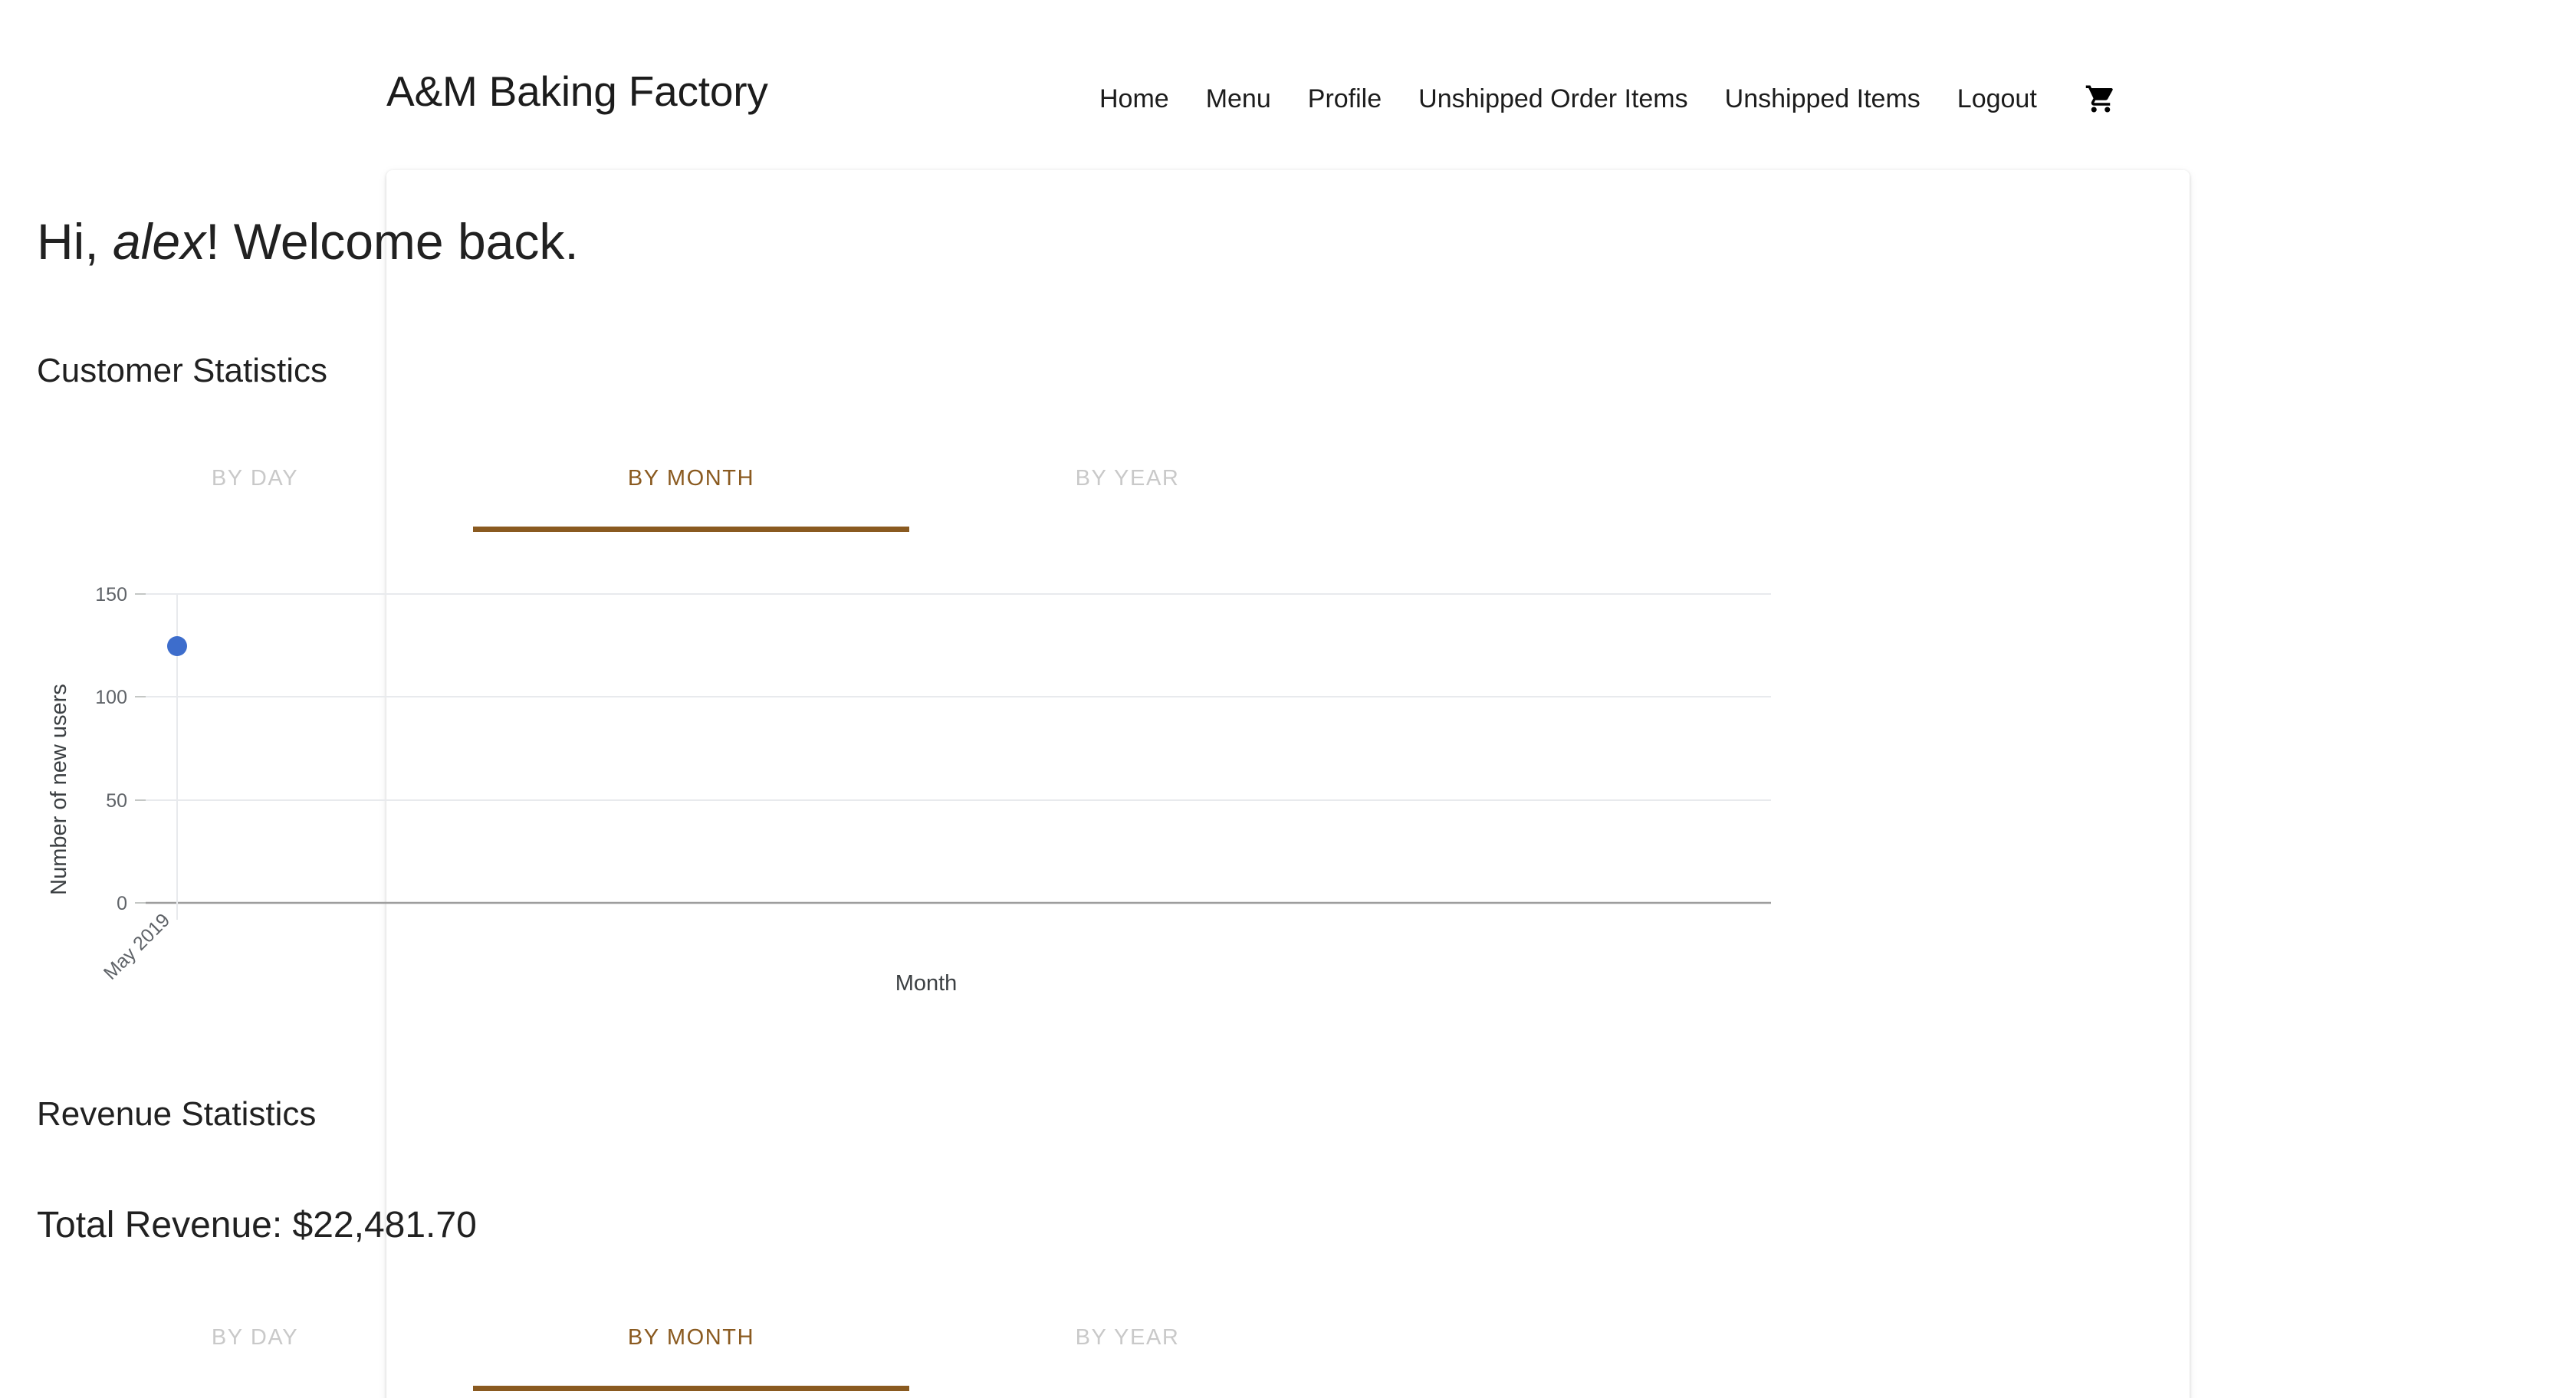 This screenshot has width=2576, height=1398. I want to click on nav-link-menu: Menu, so click(1239, 99).